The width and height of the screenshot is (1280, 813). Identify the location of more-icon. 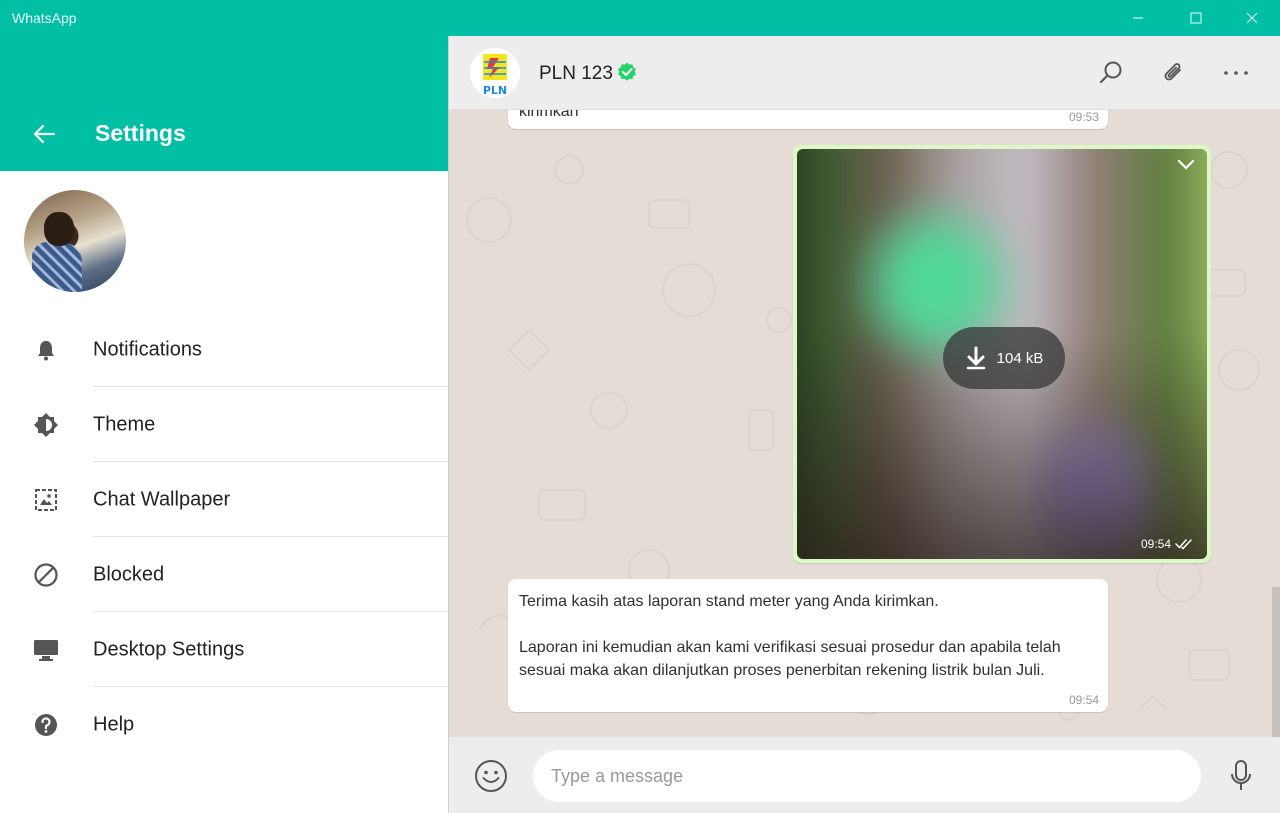
(1236, 73).